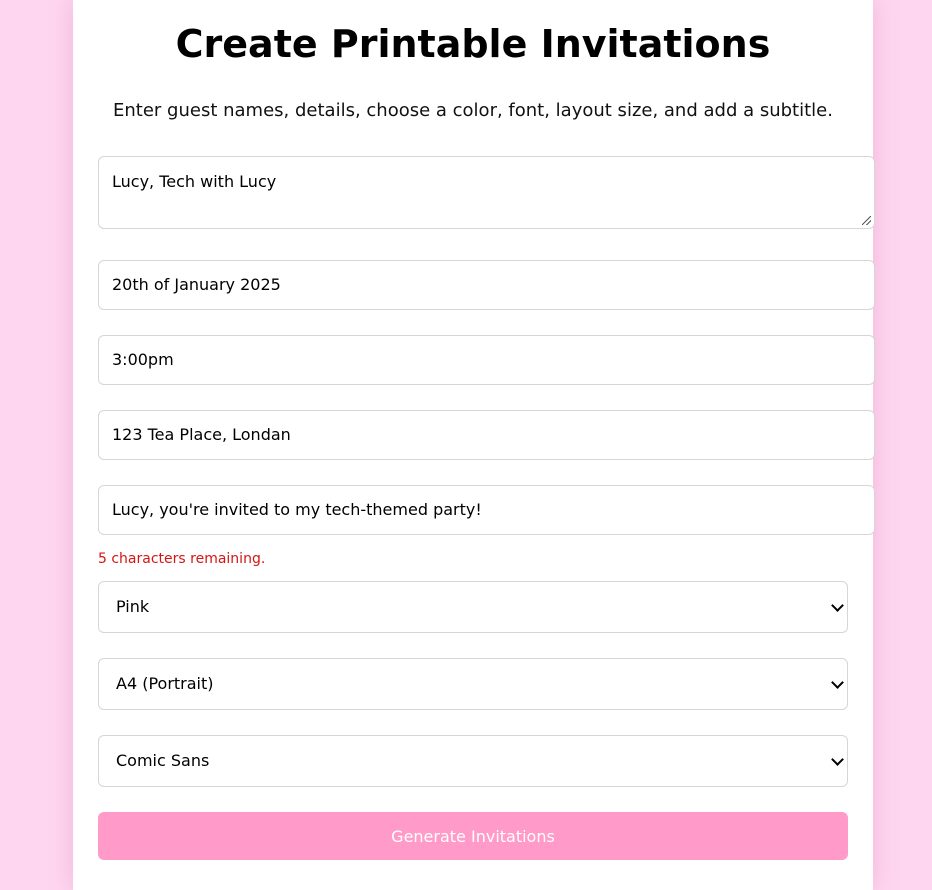  Describe the element at coordinates (201, 434) in the screenshot. I see `location-value: 123 Tea Place, Londan` at that location.